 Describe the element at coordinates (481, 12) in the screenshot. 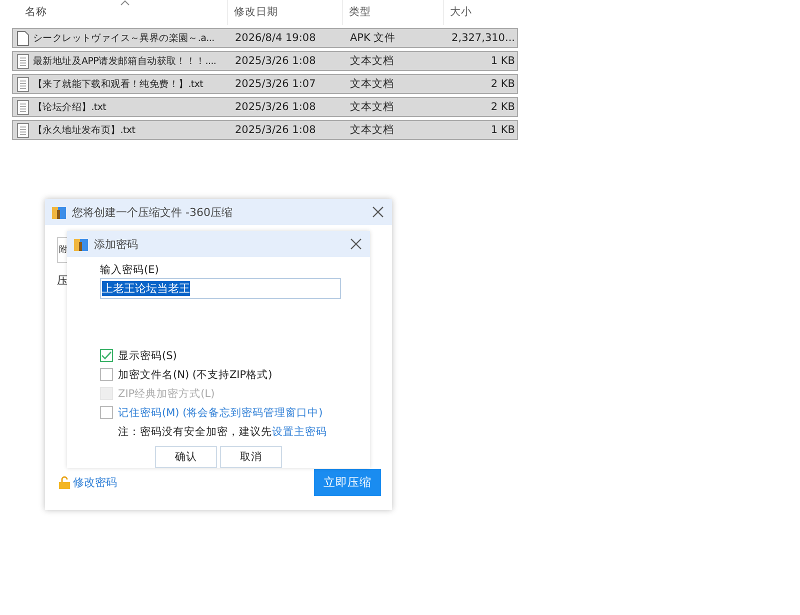

I see `column-header: 大小` at that location.